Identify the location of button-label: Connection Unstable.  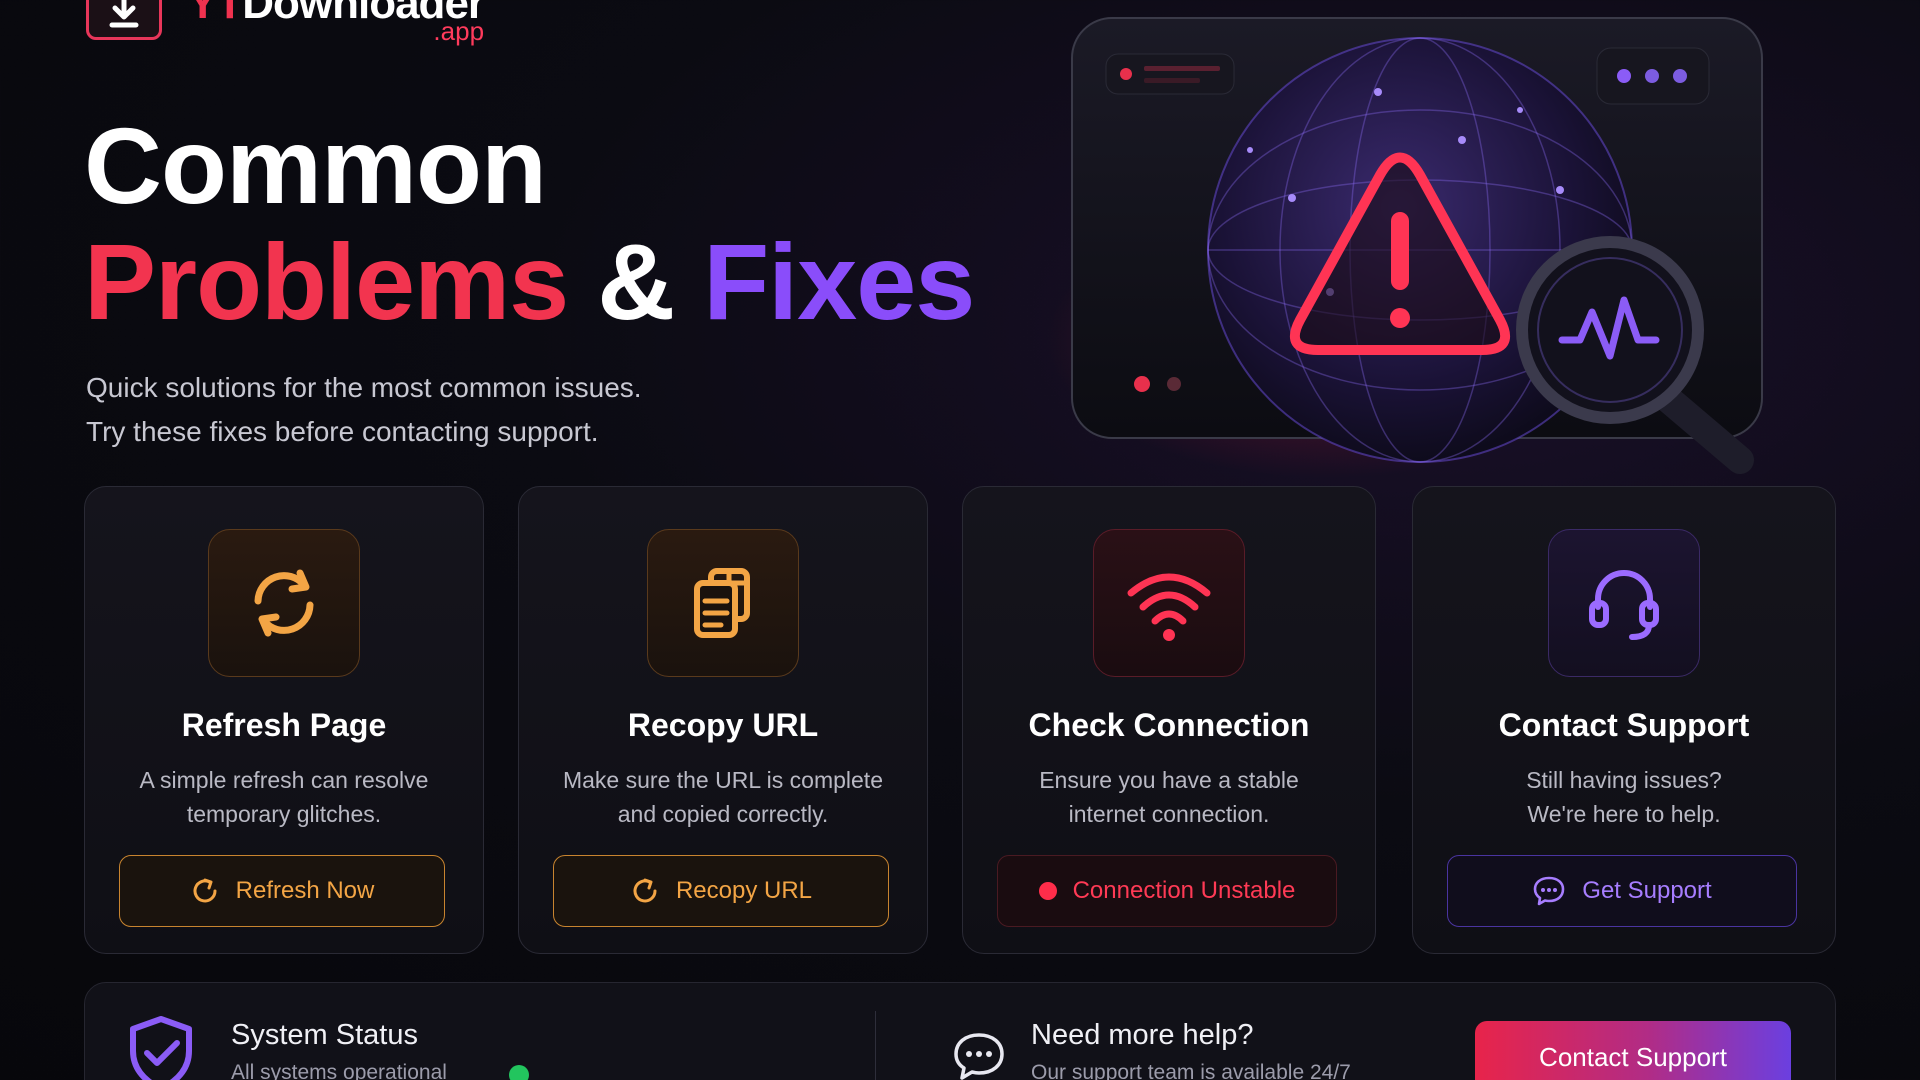
(1184, 890).